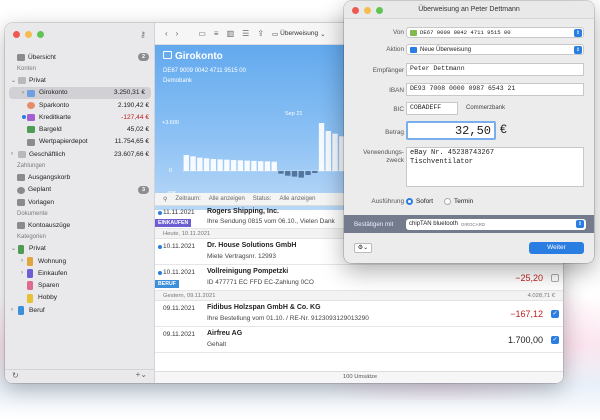 Image resolution: width=600 pixels, height=420 pixels. What do you see at coordinates (80, 190) in the screenshot?
I see `sidebar-item-geplant: Geplant 3` at bounding box center [80, 190].